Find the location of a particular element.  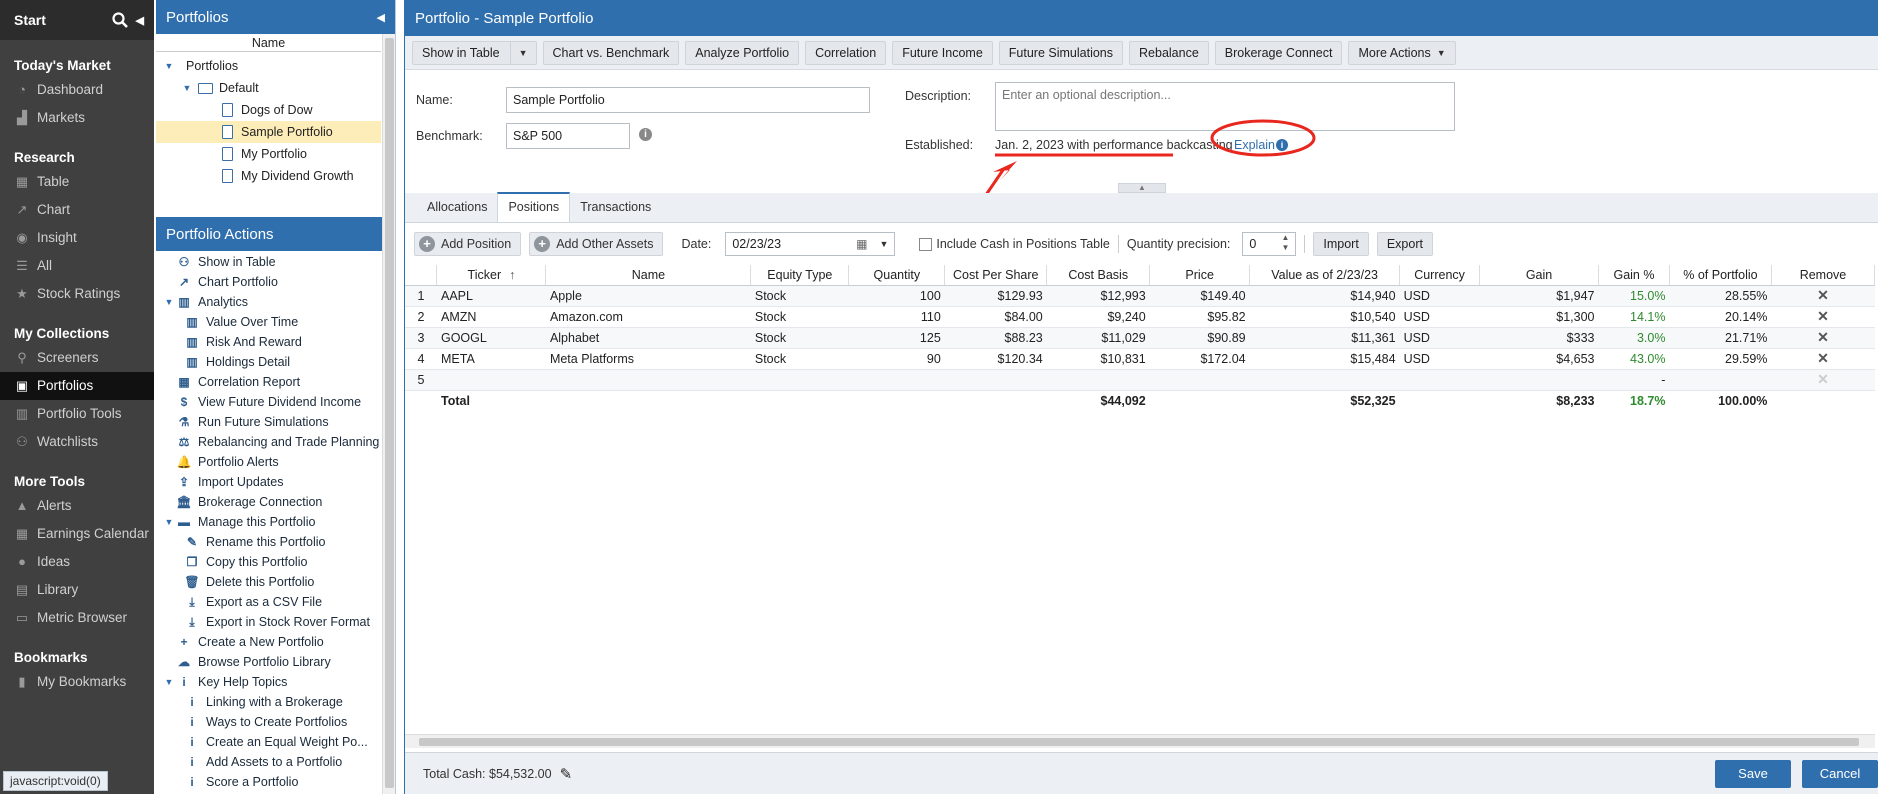

import-button: Import is located at coordinates (1341, 244).